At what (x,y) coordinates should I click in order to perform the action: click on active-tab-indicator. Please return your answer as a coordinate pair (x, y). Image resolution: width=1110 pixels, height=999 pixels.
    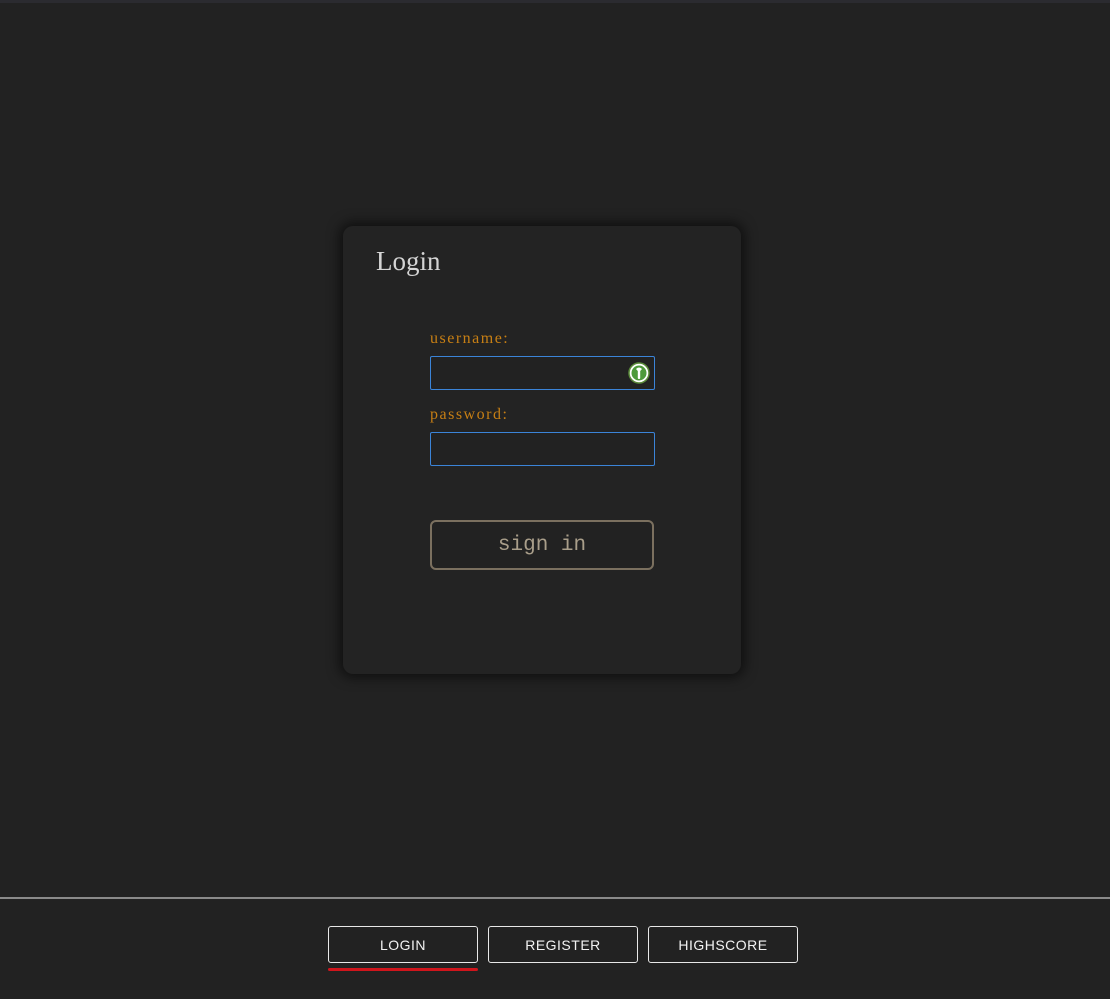
    Looking at the image, I should click on (403, 969).